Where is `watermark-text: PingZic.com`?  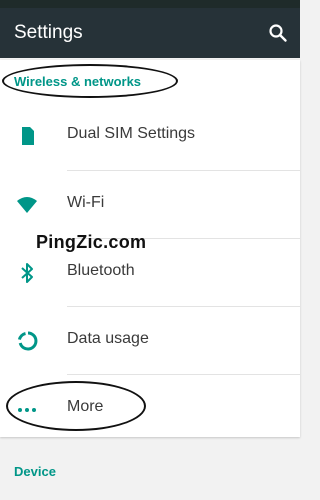 watermark-text: PingZic.com is located at coordinates (91, 242).